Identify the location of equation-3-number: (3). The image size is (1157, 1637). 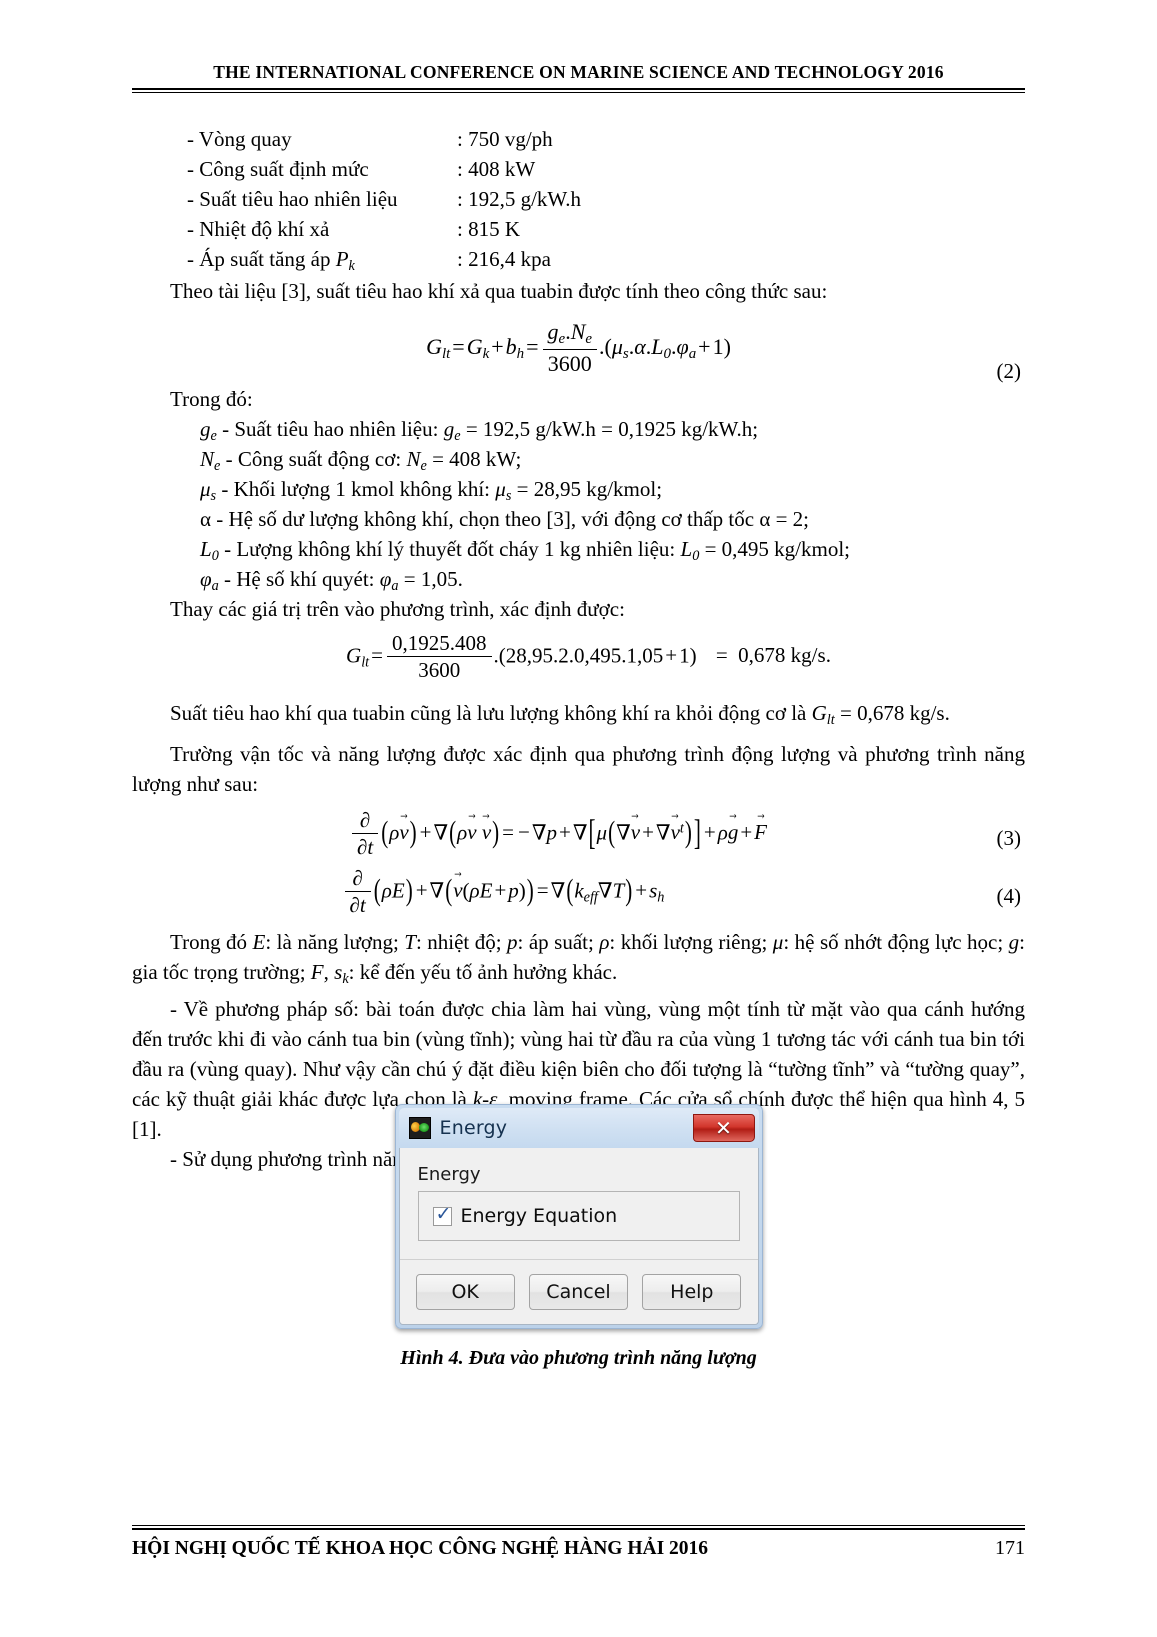
(1009, 837).